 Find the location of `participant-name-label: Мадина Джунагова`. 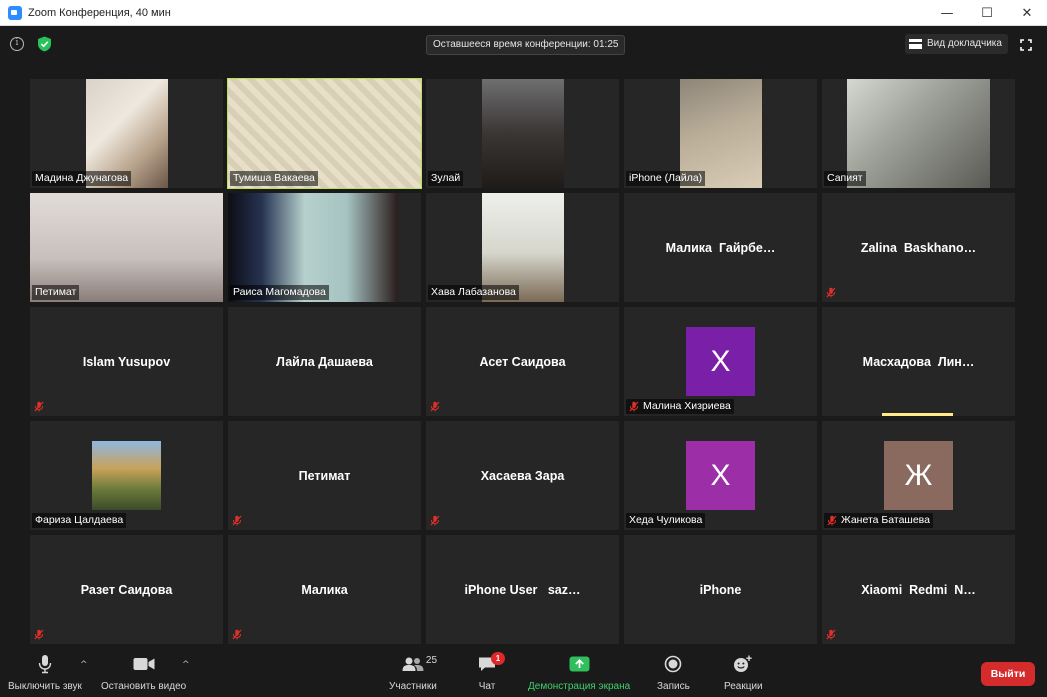

participant-name-label: Мадина Джунагова is located at coordinates (82, 178).